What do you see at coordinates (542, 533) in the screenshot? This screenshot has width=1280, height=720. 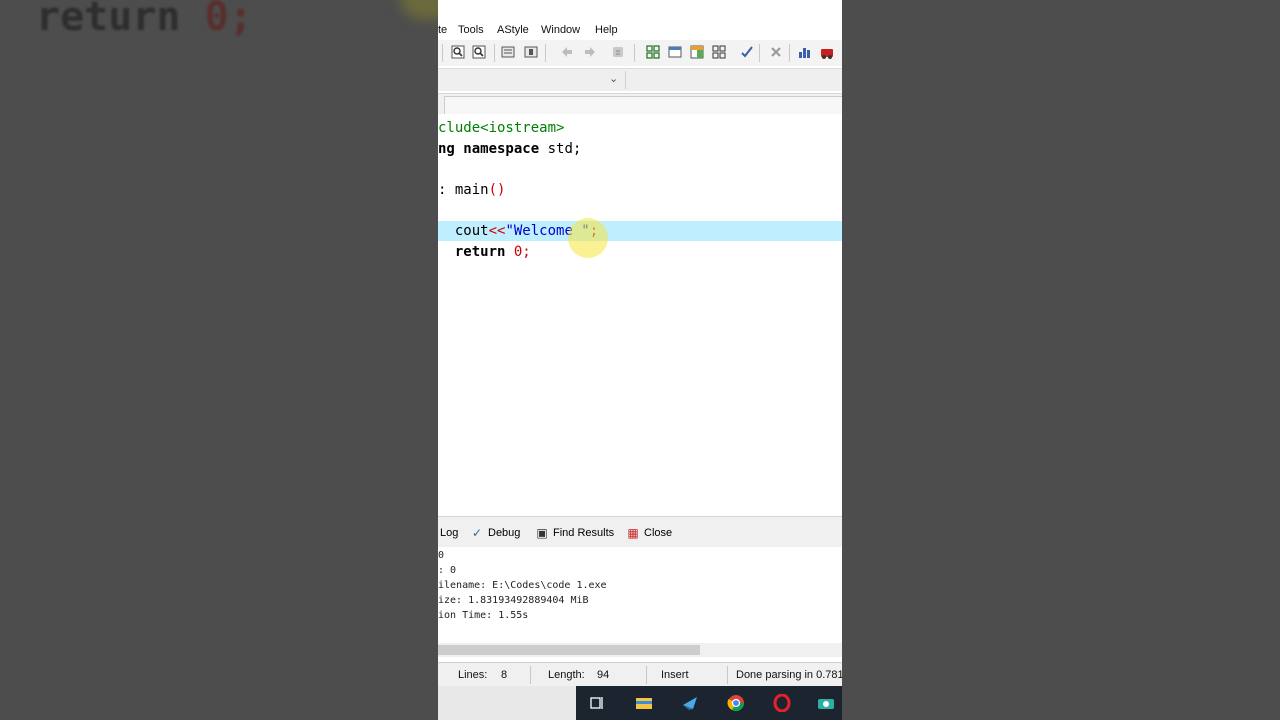 I see `find-icon: ▣` at bounding box center [542, 533].